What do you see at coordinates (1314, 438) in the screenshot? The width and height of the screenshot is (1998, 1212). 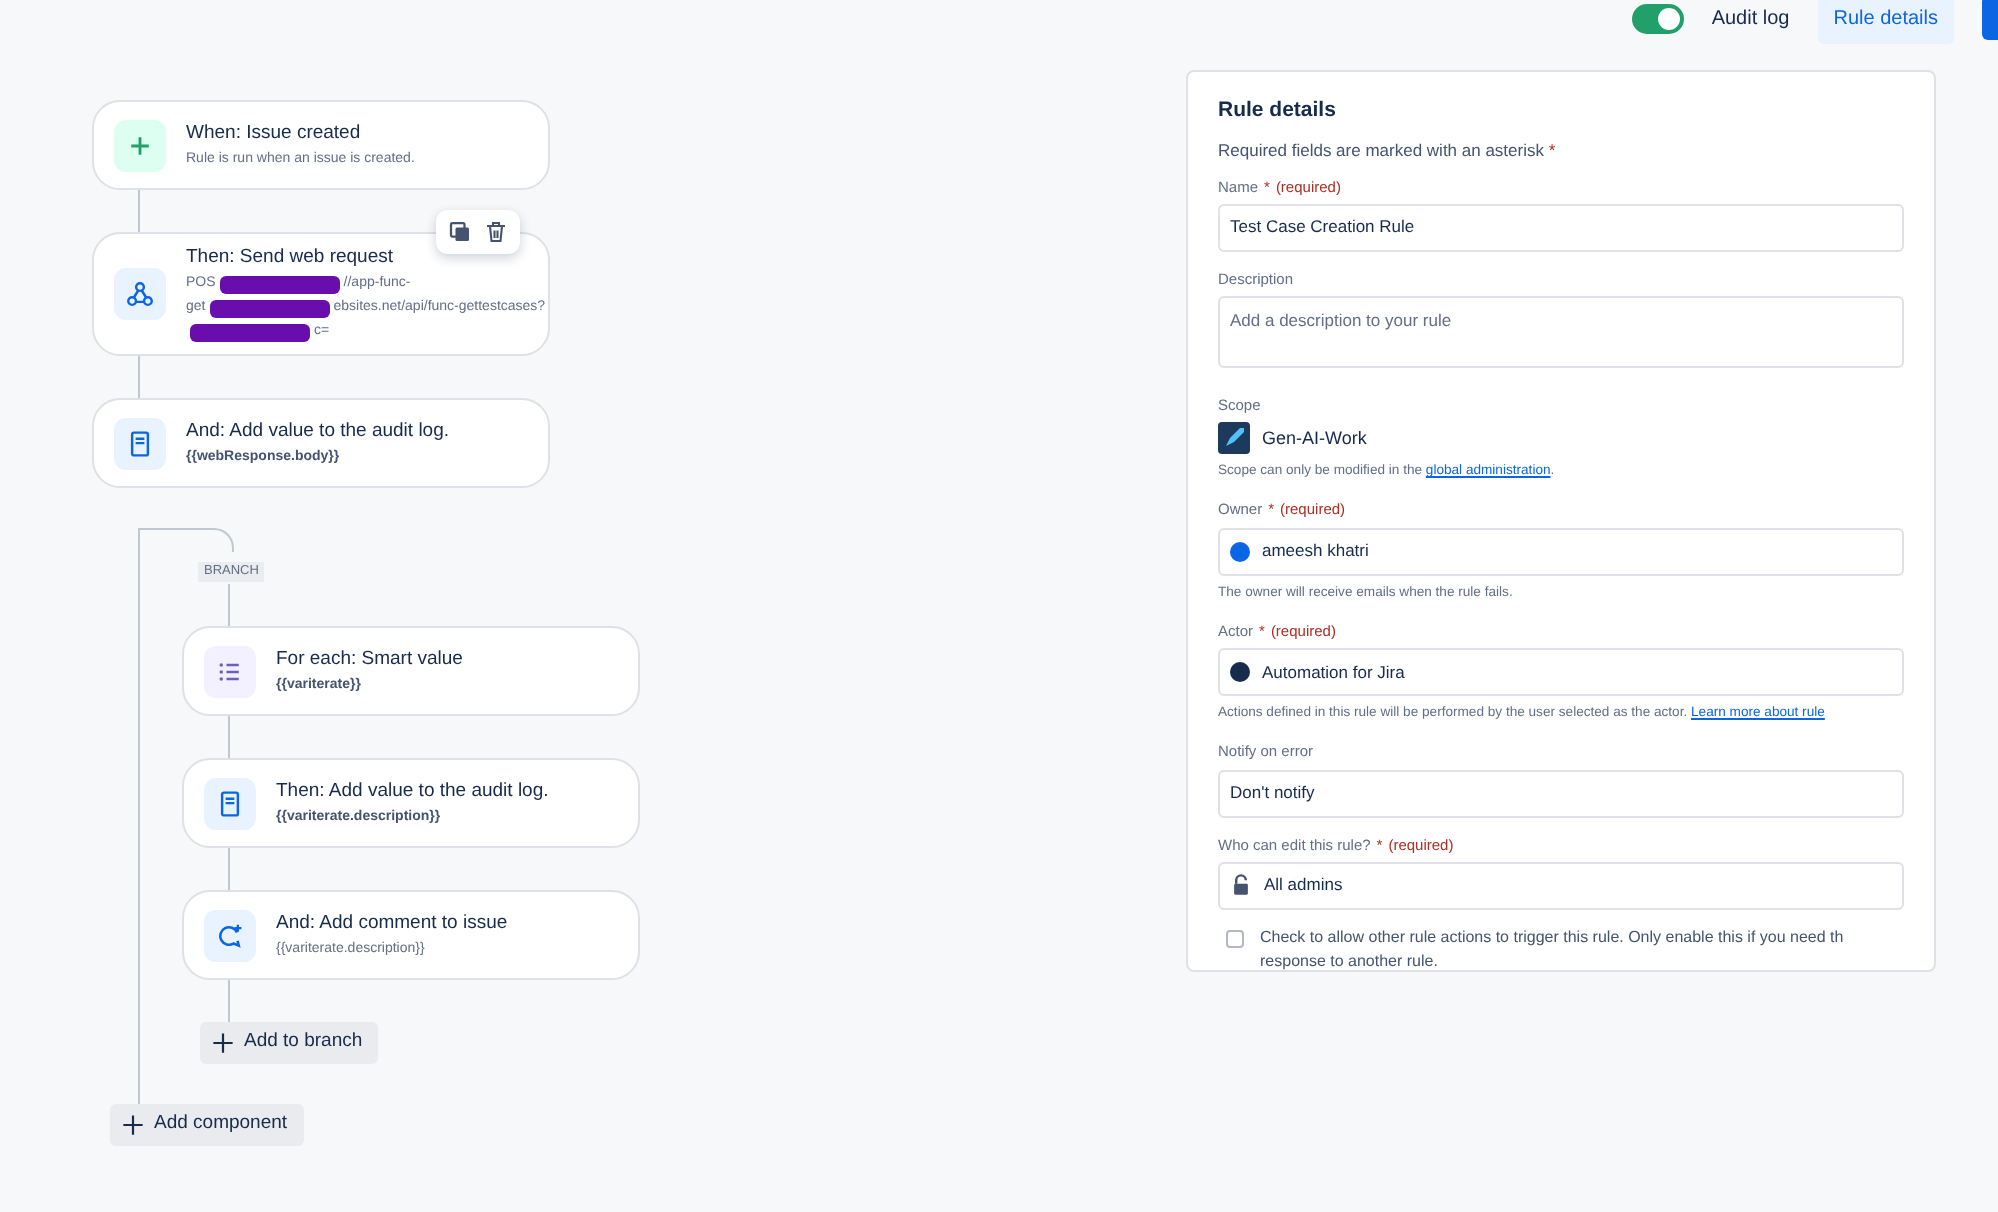 I see `project-name: Gen-AI-Work` at bounding box center [1314, 438].